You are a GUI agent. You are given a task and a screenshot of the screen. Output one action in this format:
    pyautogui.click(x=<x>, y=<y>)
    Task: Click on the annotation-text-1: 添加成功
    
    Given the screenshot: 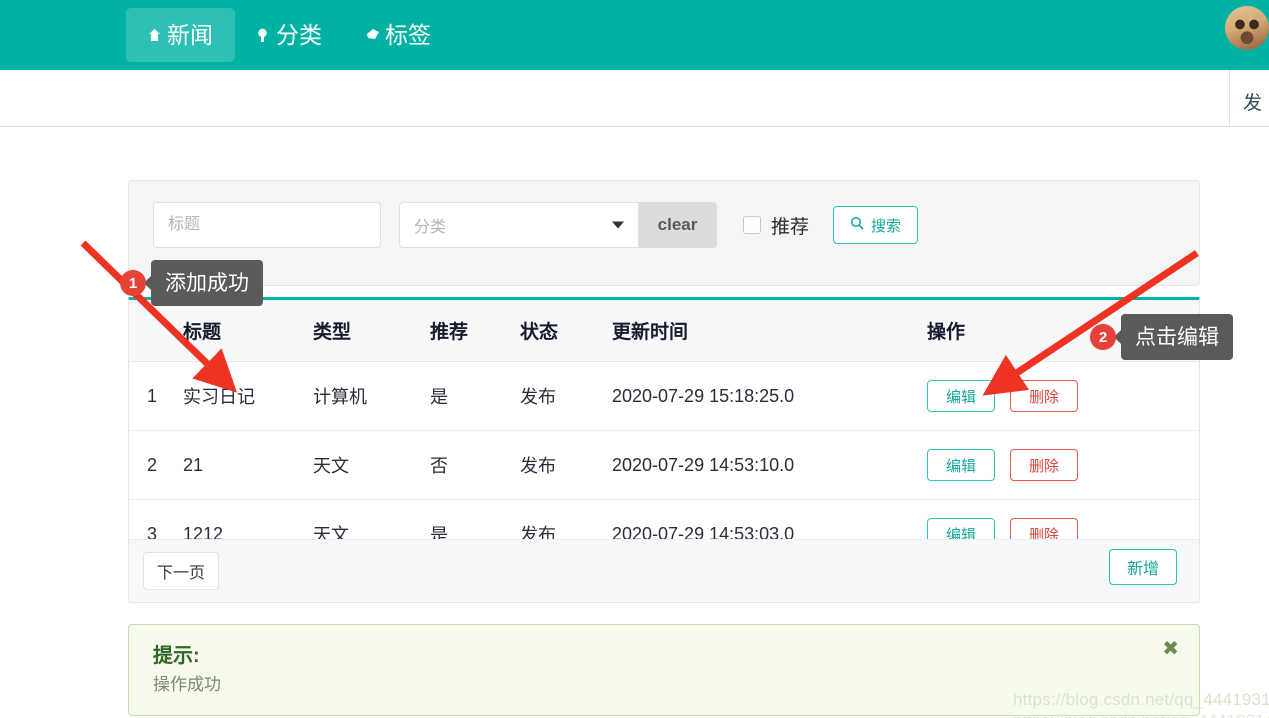 What is the action you would take?
    pyautogui.click(x=207, y=283)
    